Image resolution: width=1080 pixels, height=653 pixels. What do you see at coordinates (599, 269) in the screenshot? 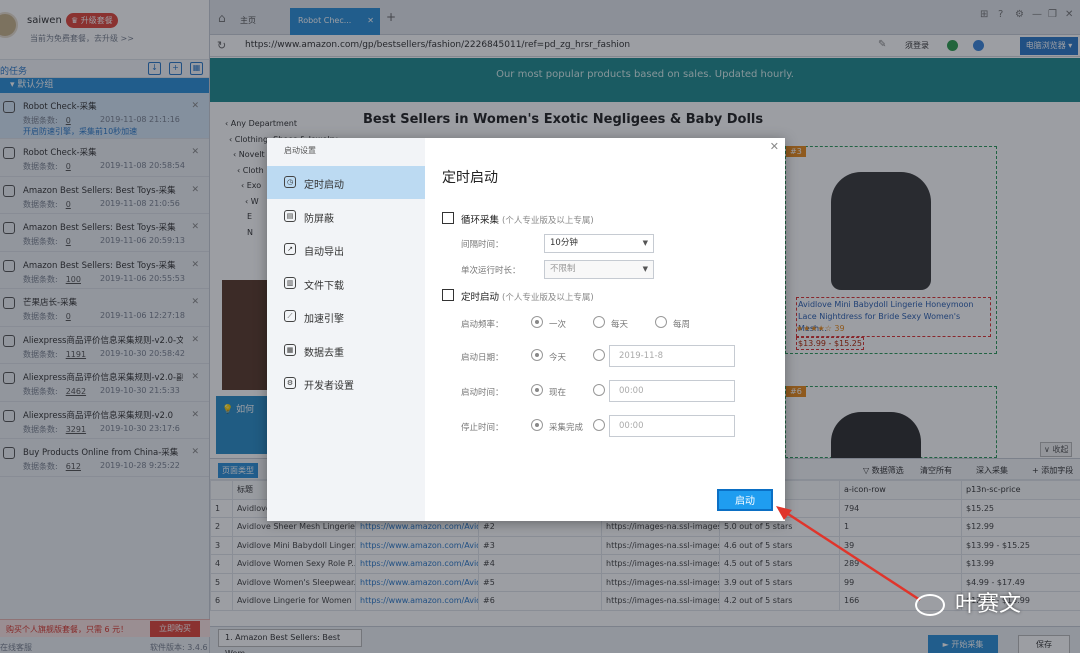
I see `max-run-select: 不限制 ▼` at bounding box center [599, 269].